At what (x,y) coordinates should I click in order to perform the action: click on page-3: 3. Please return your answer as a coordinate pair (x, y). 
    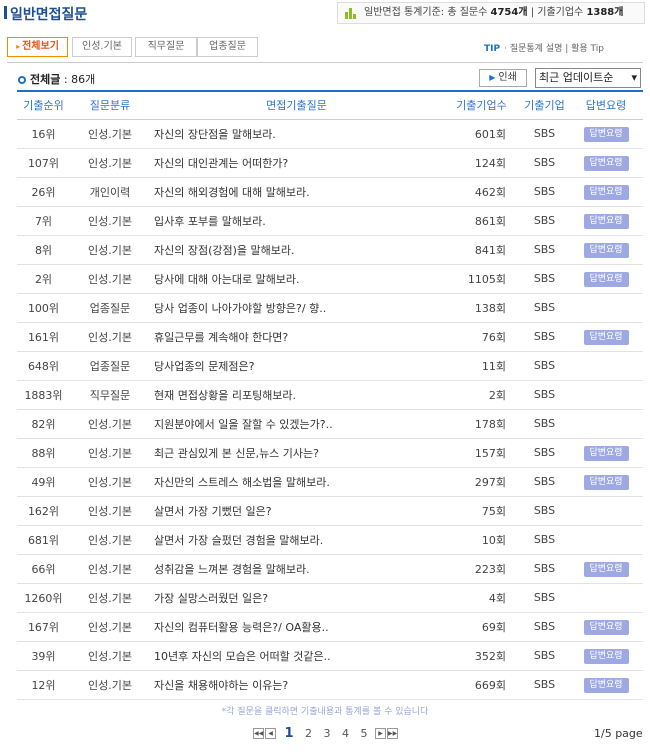
    Looking at the image, I should click on (327, 733).